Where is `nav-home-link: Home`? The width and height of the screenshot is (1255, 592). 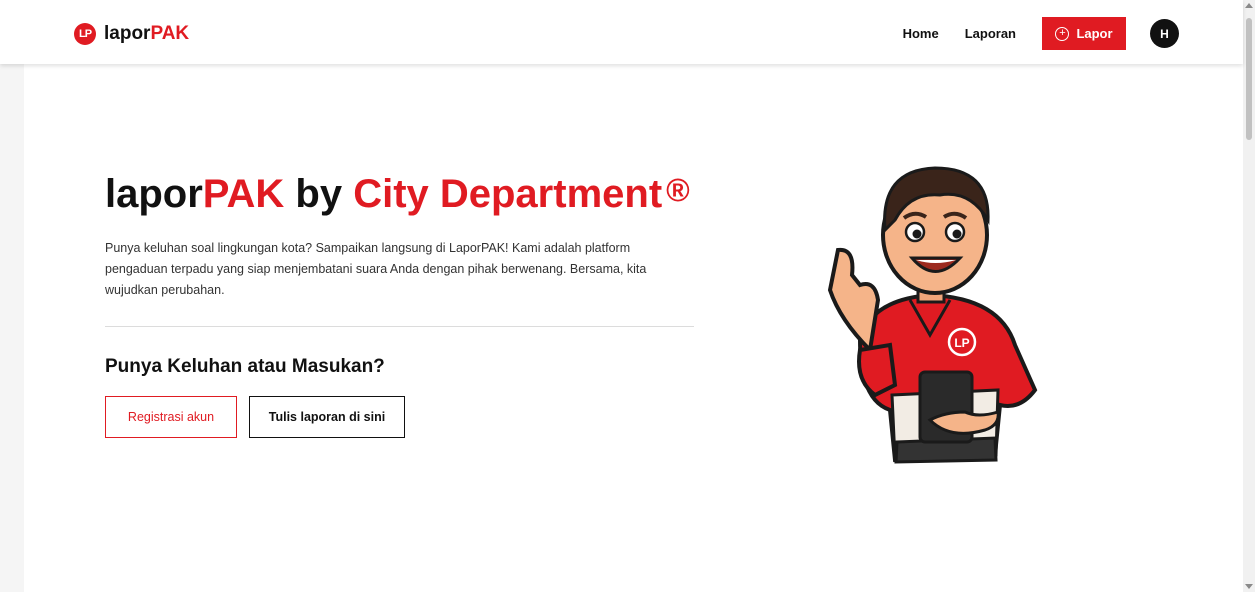 nav-home-link: Home is located at coordinates (921, 33).